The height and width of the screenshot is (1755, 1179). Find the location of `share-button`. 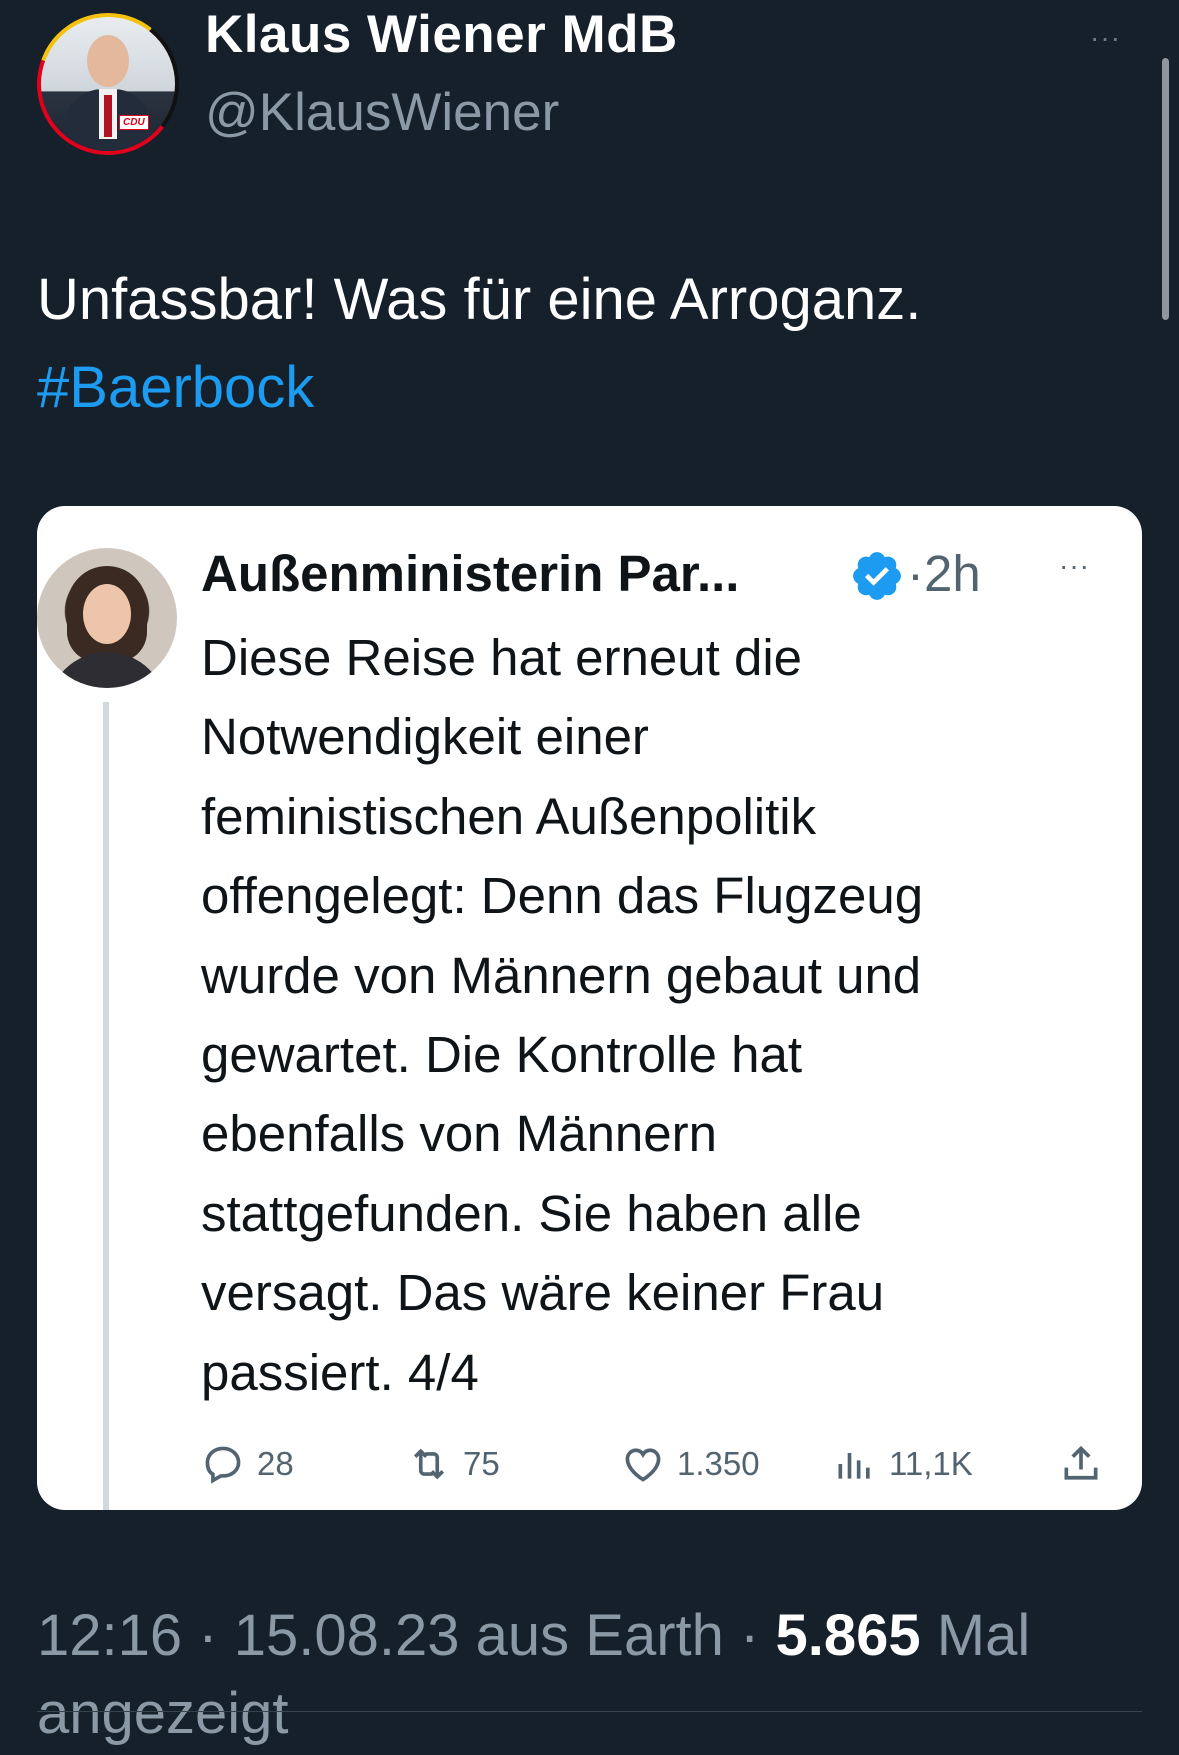

share-button is located at coordinates (1087, 1464).